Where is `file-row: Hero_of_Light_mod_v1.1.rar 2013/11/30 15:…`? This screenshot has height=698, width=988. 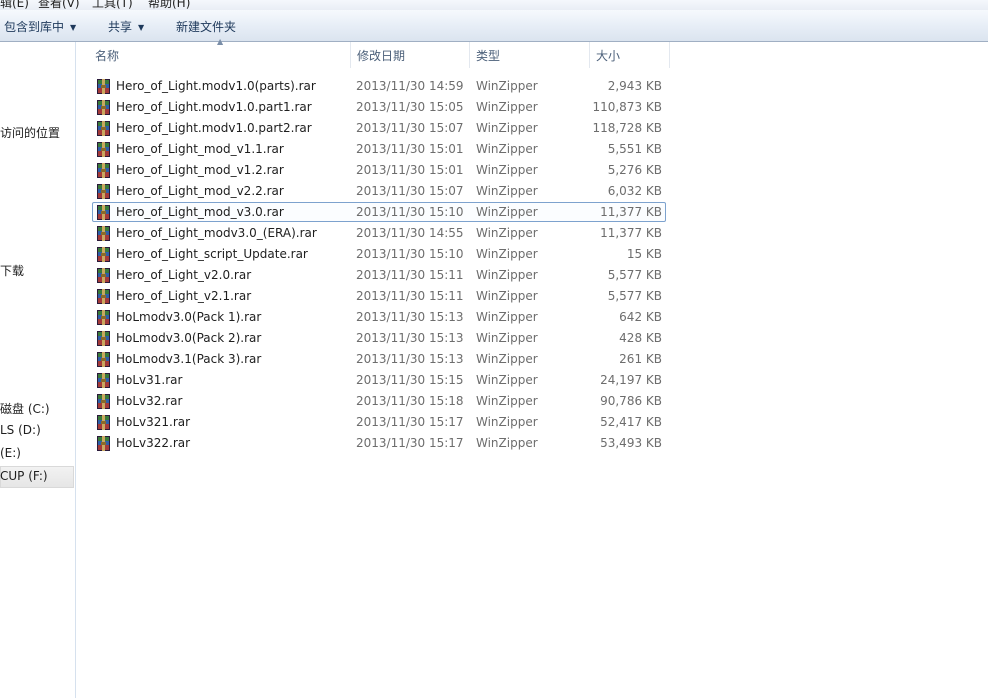 file-row: Hero_of_Light_mod_v1.1.rar 2013/11/30 15:… is located at coordinates (382, 149).